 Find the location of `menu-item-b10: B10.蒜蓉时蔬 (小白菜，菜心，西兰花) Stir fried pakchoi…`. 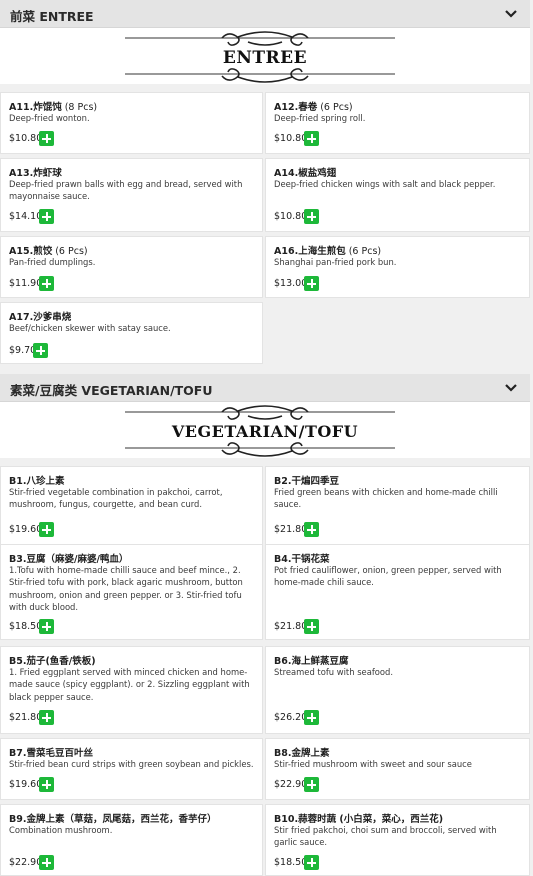

menu-item-b10: B10.蒜蓉时蔬 (小白菜，菜心，西兰花) Stir fried pakchoi… is located at coordinates (397, 840).